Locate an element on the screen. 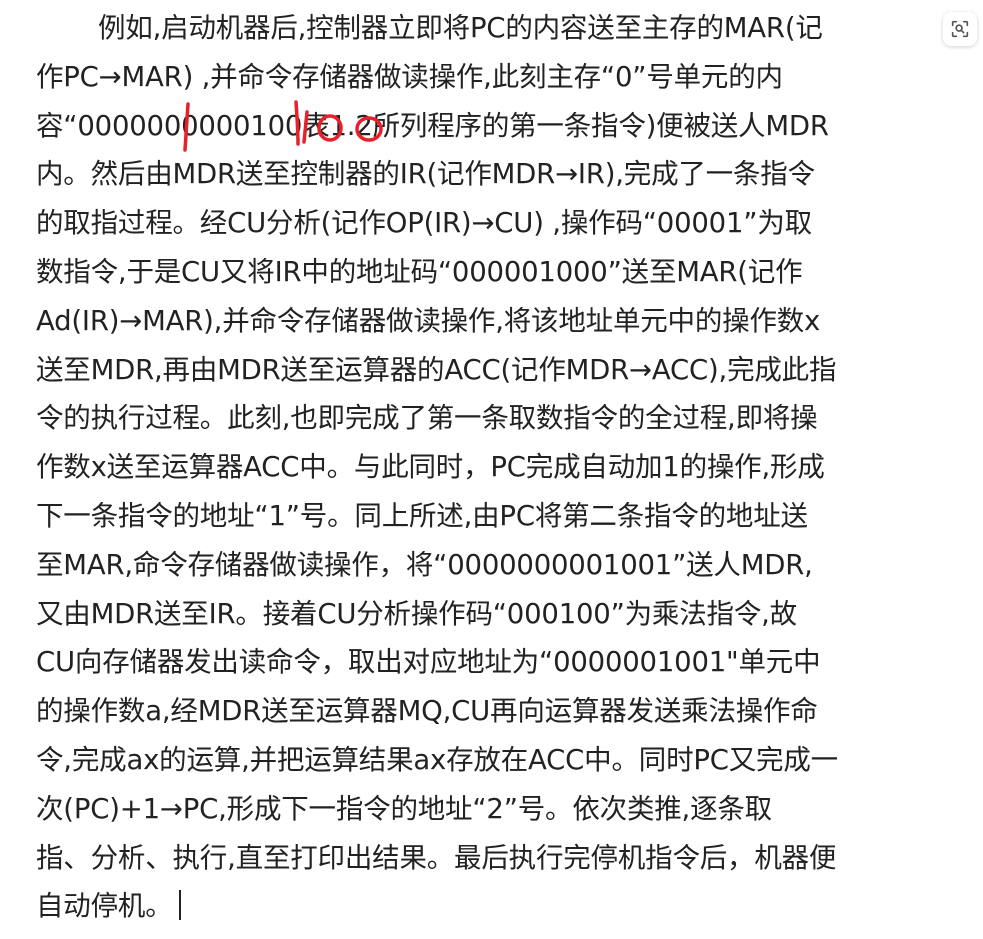 The width and height of the screenshot is (983, 939). scan-button is located at coordinates (960, 29).